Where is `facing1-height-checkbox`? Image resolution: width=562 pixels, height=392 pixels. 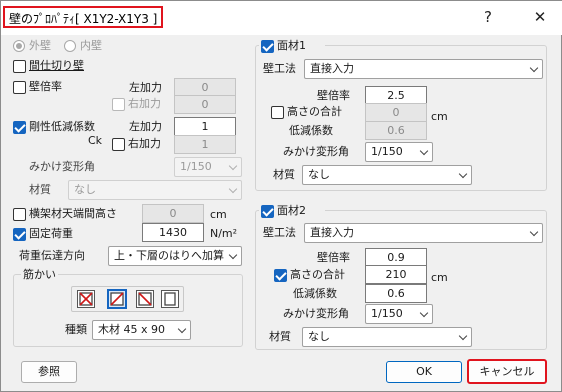
facing1-height-checkbox is located at coordinates (277, 112).